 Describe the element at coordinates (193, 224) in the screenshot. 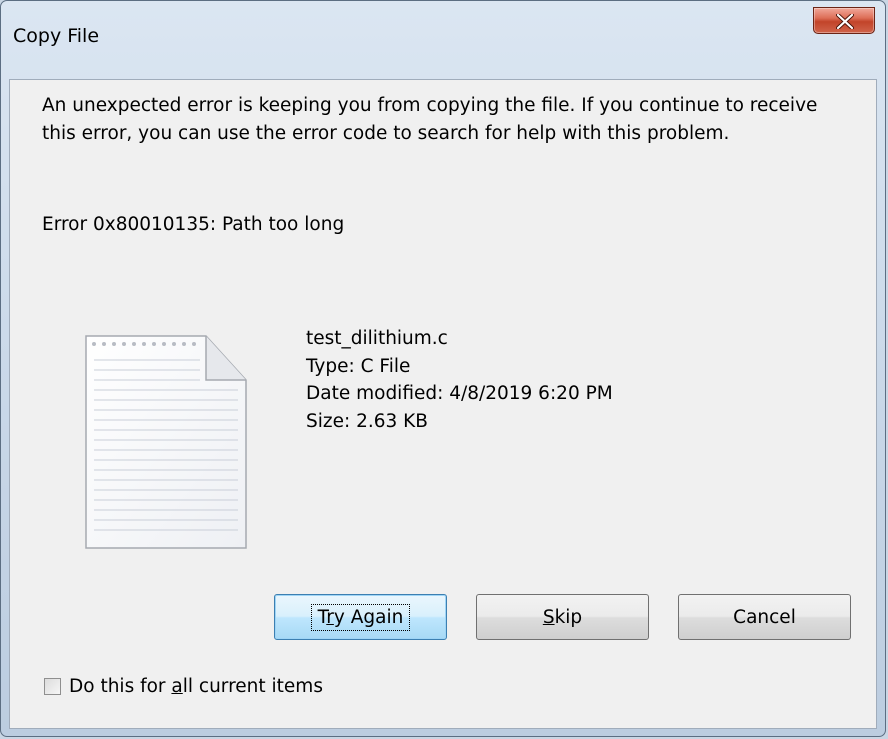

I see `error-code: Error 0x80010135: Path too long` at that location.